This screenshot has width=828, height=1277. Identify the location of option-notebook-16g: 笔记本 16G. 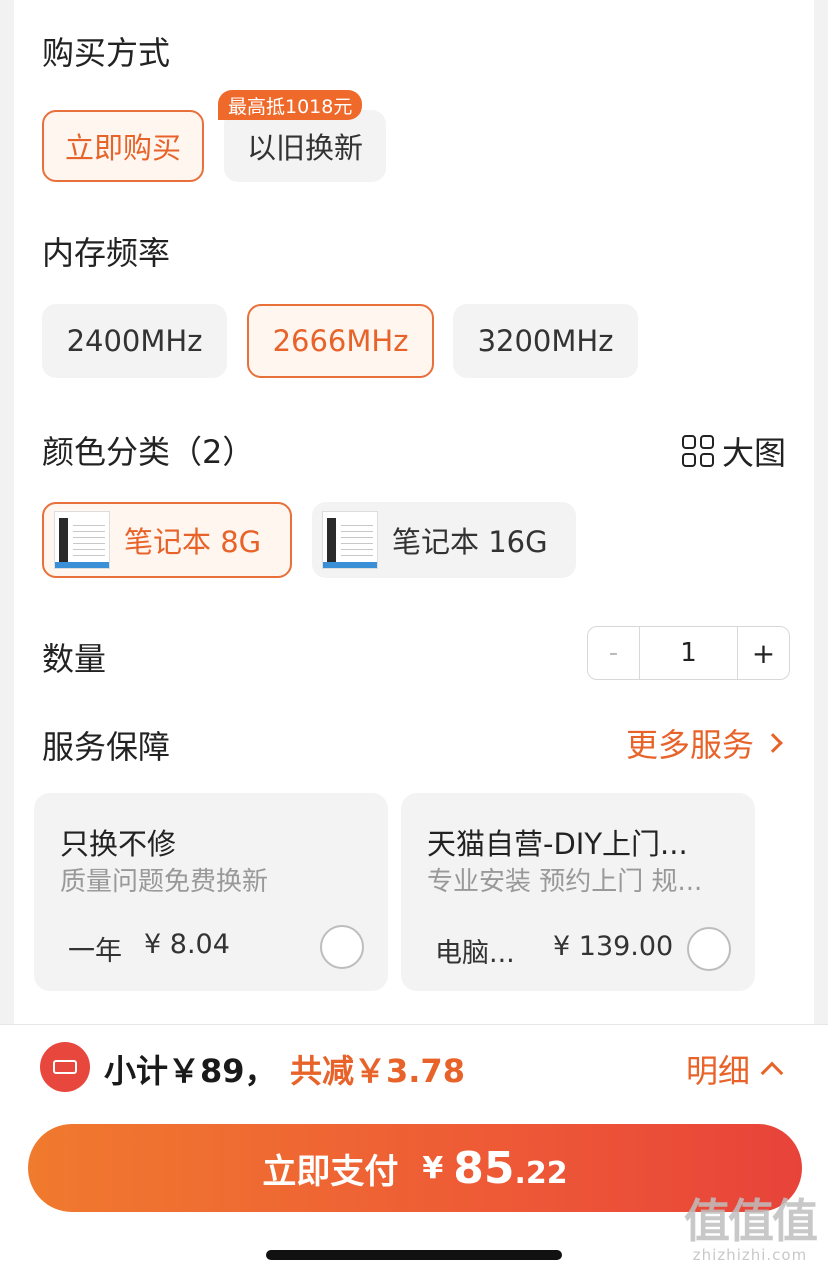
(444, 540).